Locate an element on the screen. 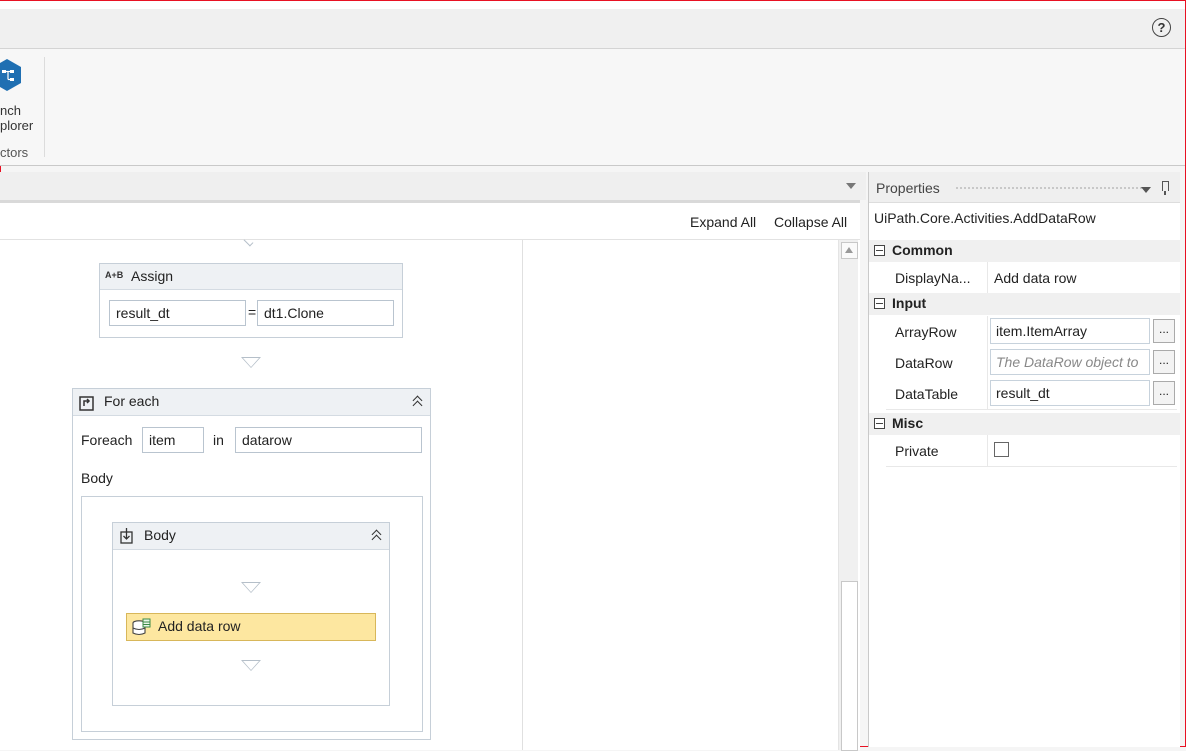 The image size is (1186, 751). datatable-input: result_dt is located at coordinates (1070, 393).